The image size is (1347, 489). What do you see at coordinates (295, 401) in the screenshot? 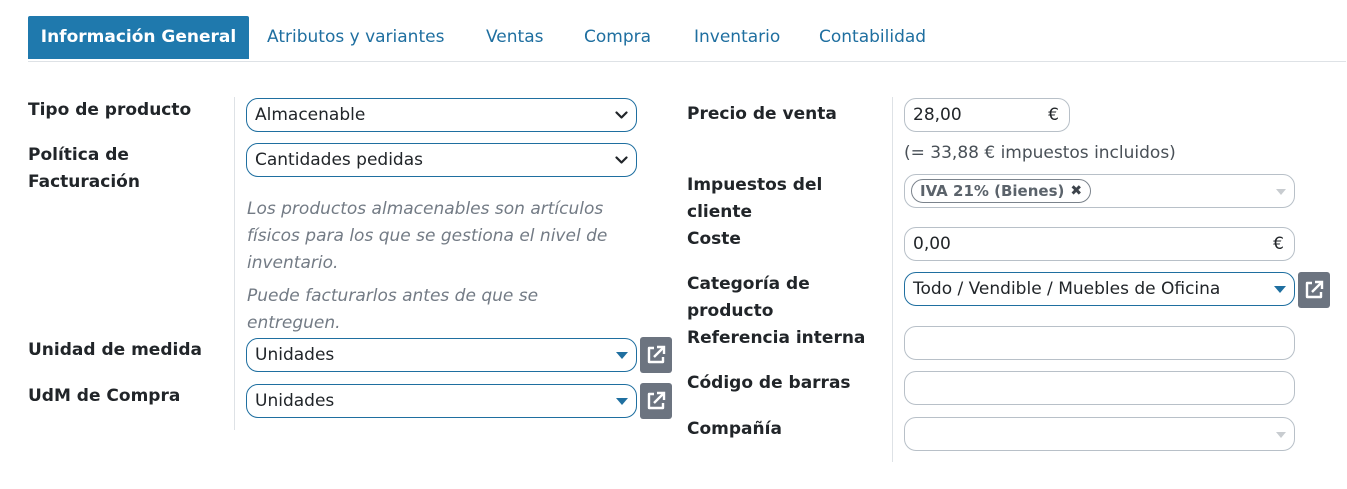
I see `purchase-uom-value: Unidades` at bounding box center [295, 401].